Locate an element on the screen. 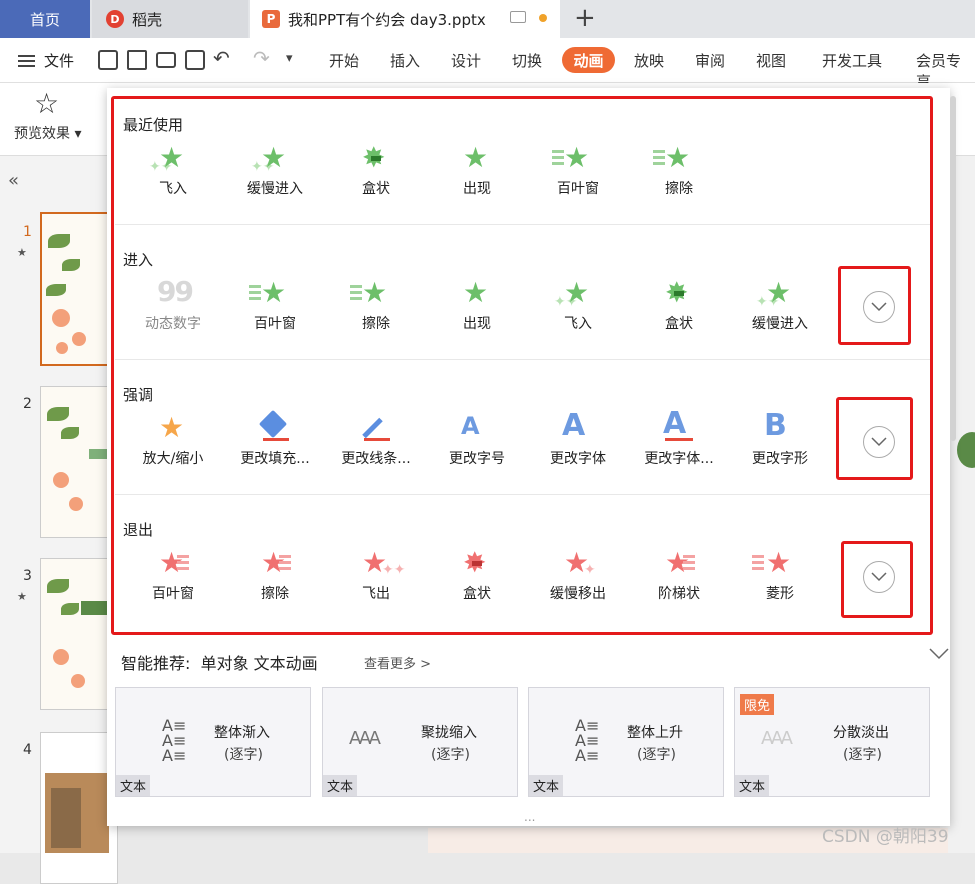 Image resolution: width=975 pixels, height=884 pixels. rec-card-name: 分散淡出 is located at coordinates (861, 733).